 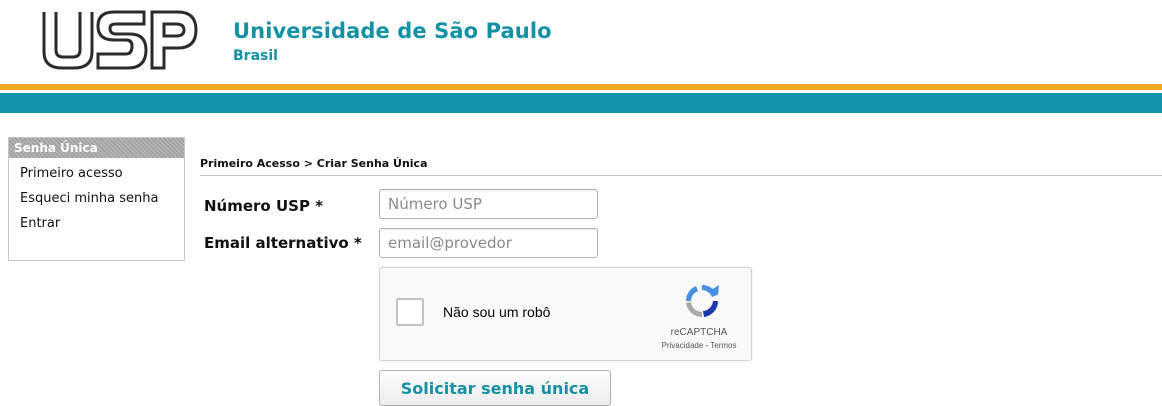 I want to click on email-alternativo-input, so click(x=488, y=243).